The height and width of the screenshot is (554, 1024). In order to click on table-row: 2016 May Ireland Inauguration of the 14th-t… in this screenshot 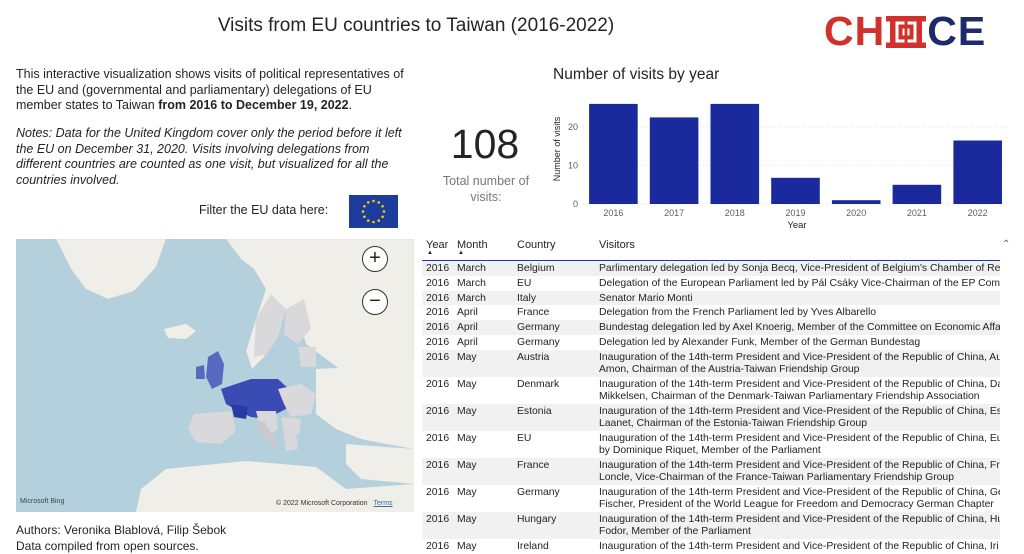, I will do `click(711, 545)`.